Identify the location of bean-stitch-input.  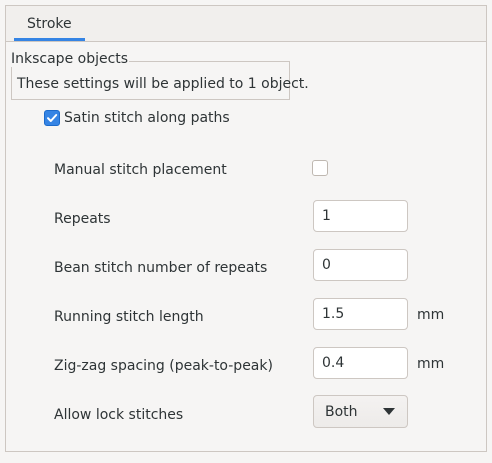
(360, 265).